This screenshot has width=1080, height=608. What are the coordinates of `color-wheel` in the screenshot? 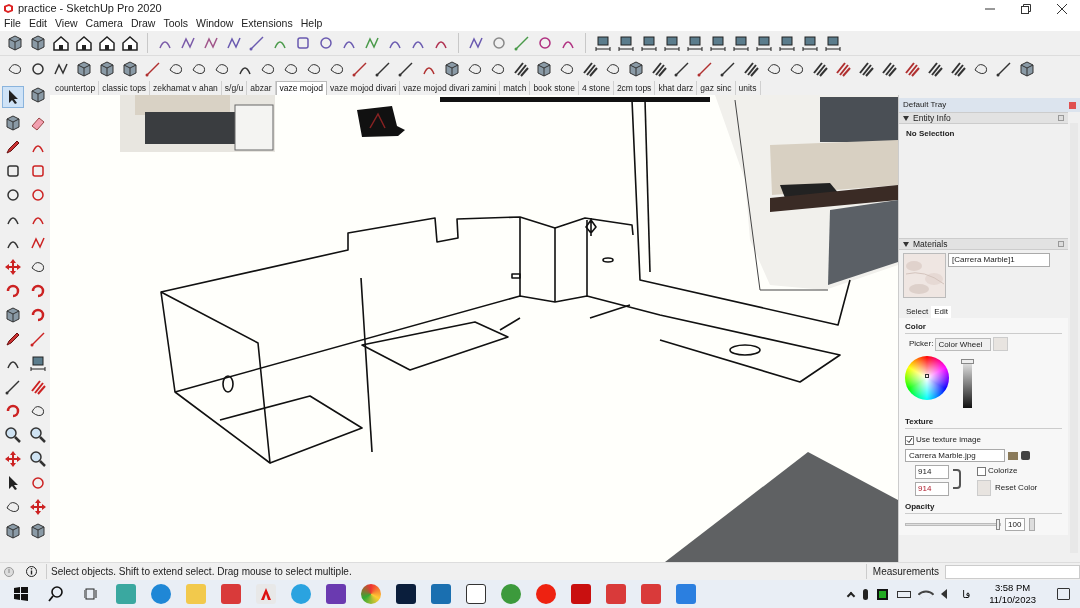 It's located at (927, 378).